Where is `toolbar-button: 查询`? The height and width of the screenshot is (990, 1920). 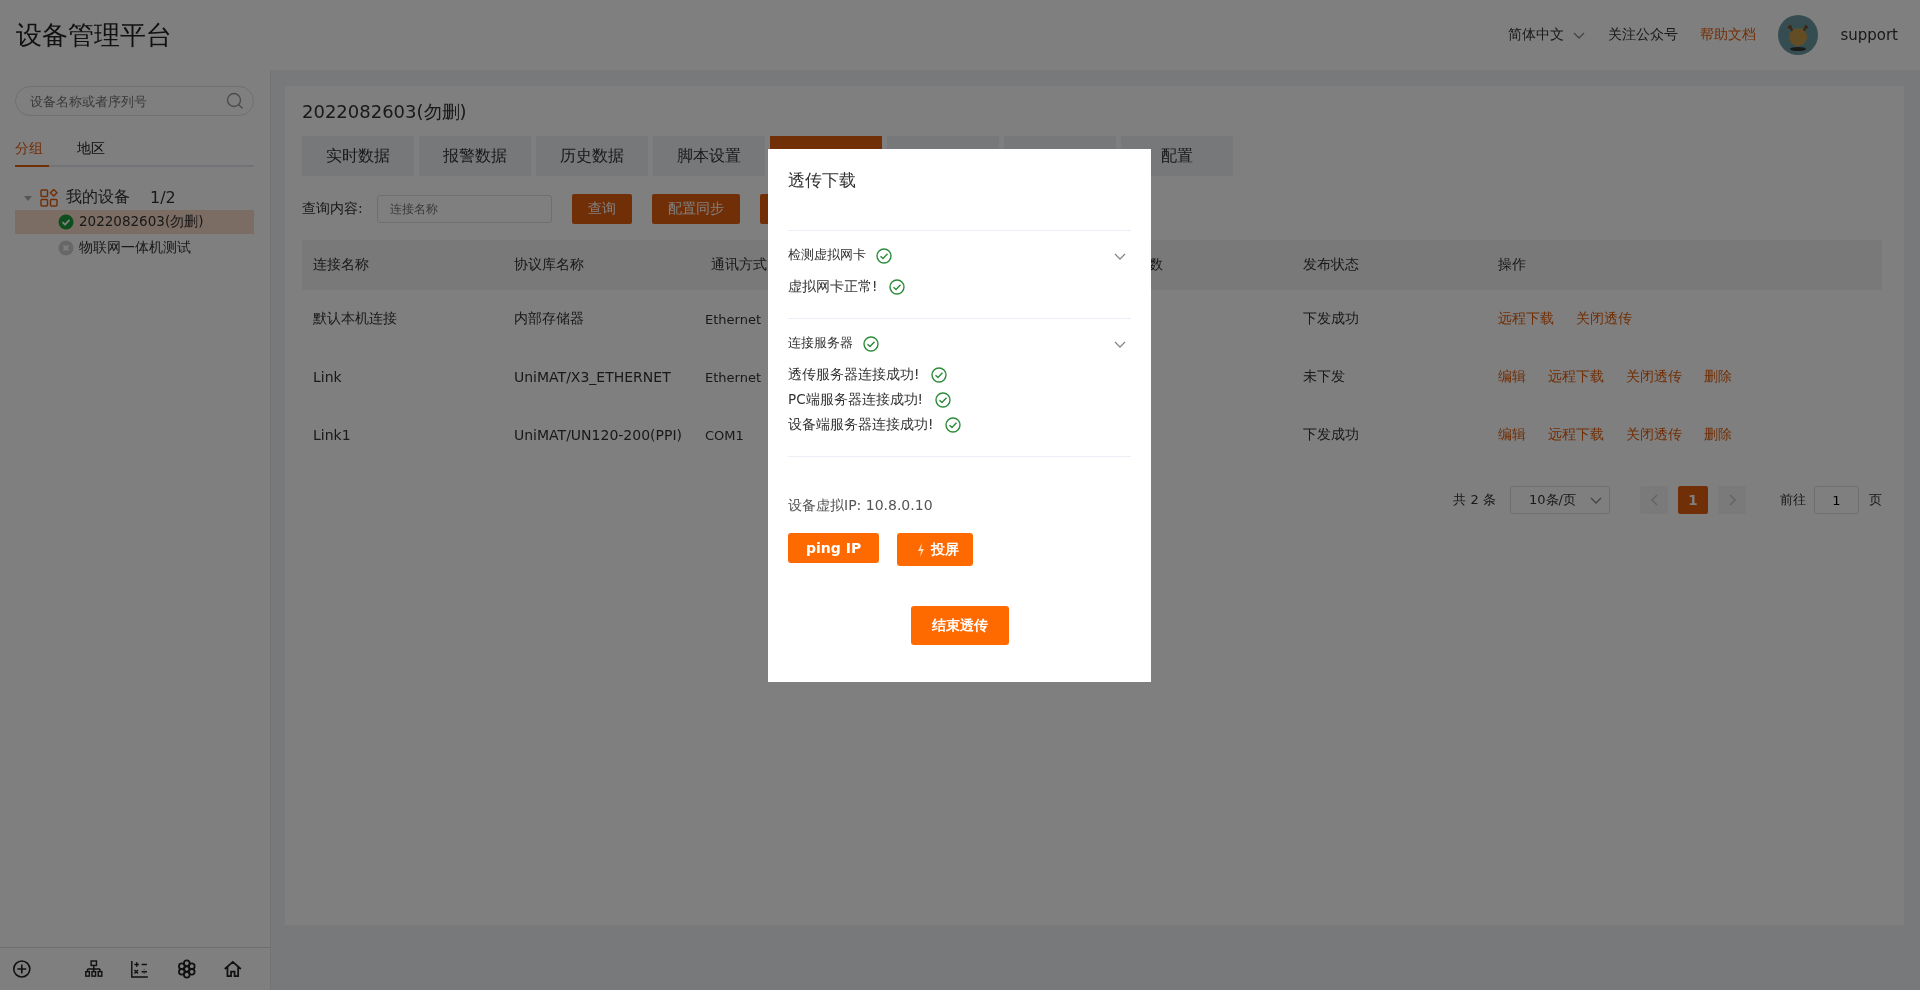
toolbar-button: 查询 is located at coordinates (601, 209).